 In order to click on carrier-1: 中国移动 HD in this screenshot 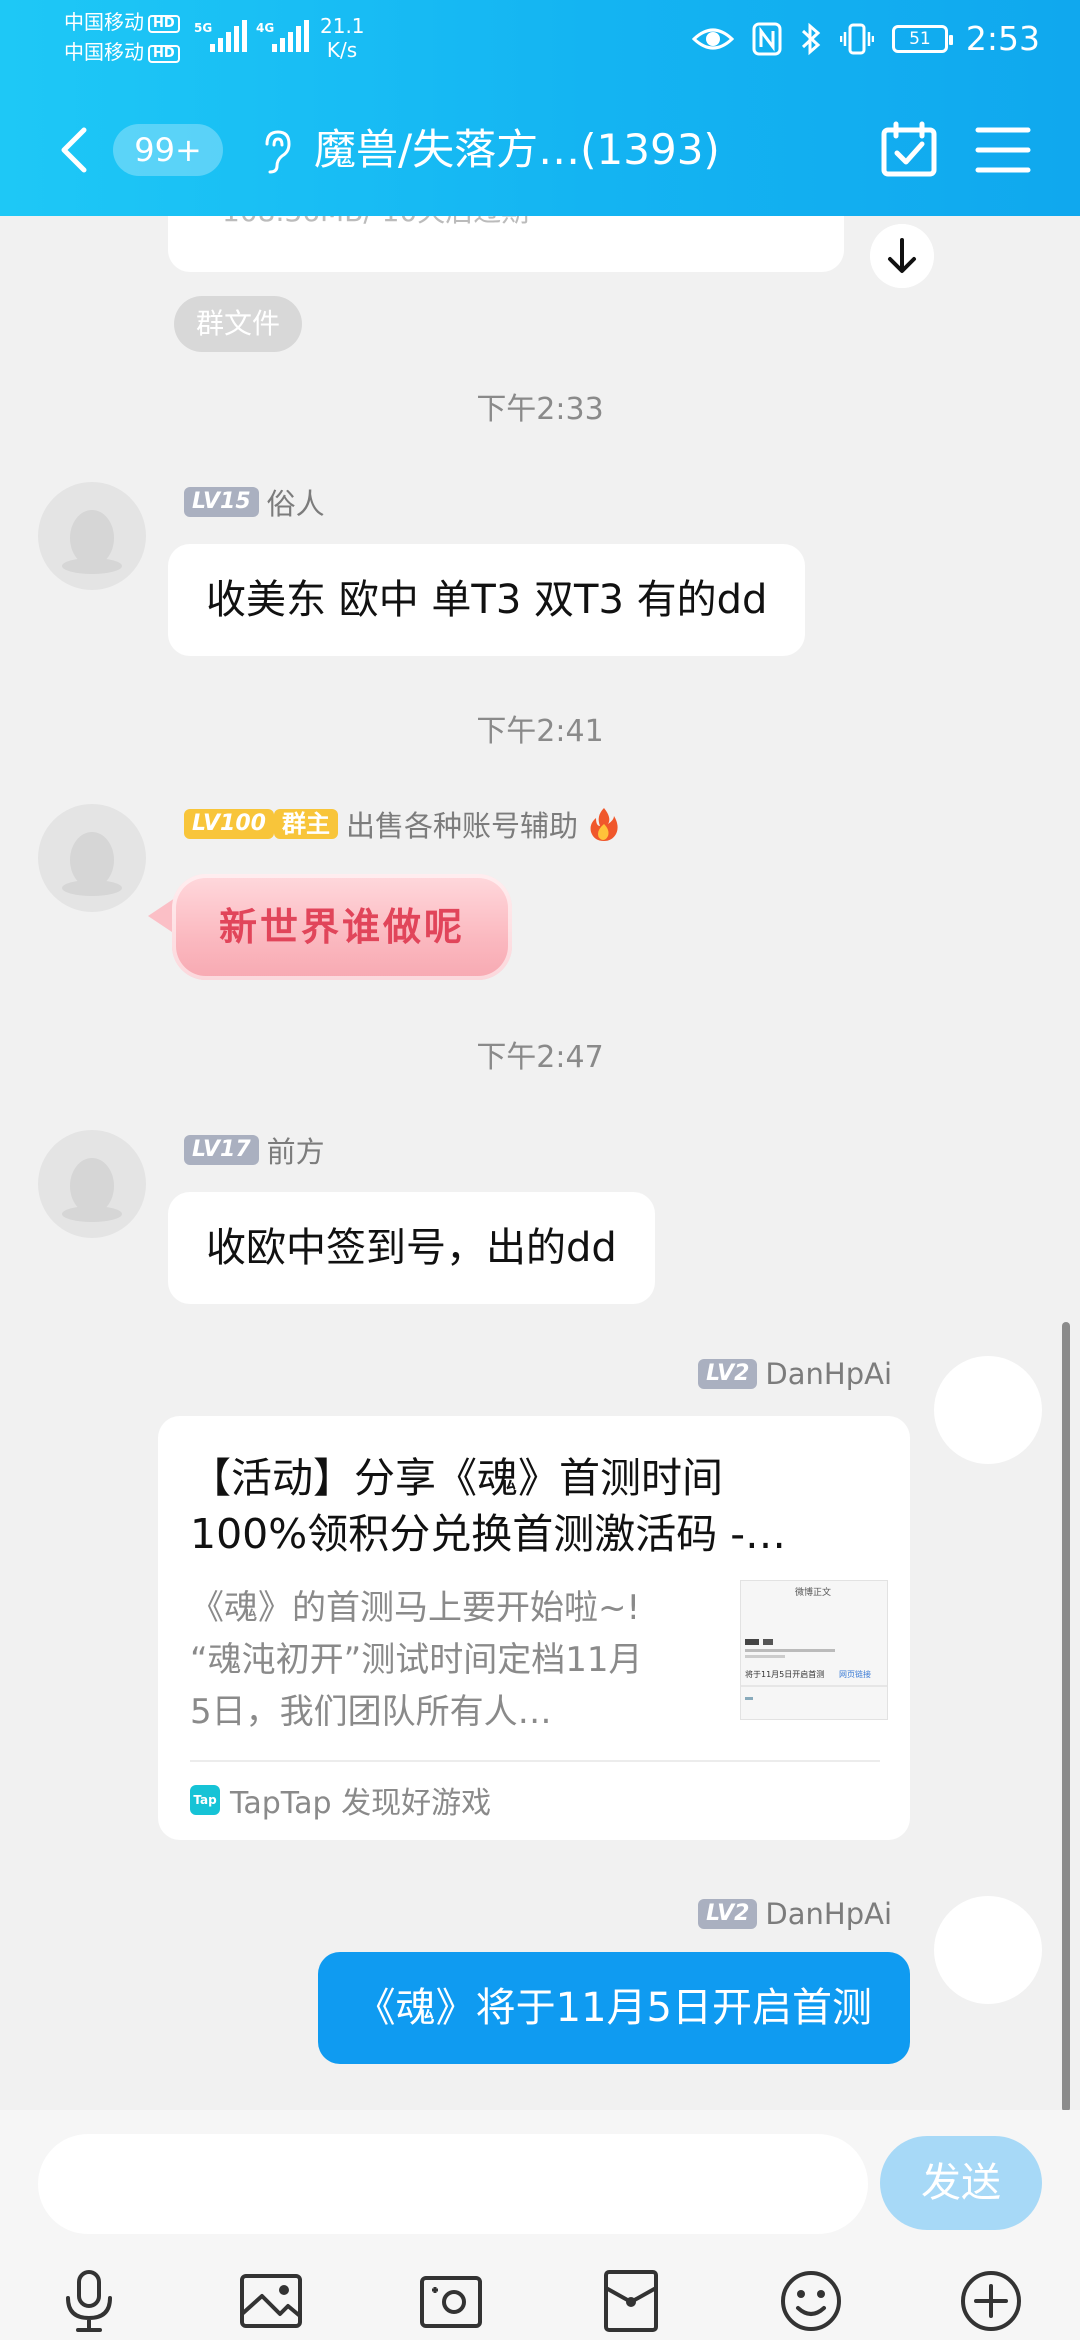, I will do `click(122, 22)`.